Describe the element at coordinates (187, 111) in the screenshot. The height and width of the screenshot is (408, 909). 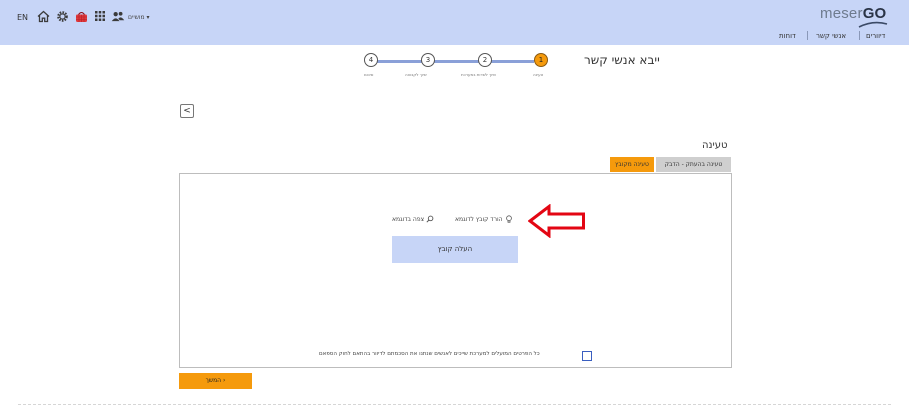
I see `back-button: <` at that location.